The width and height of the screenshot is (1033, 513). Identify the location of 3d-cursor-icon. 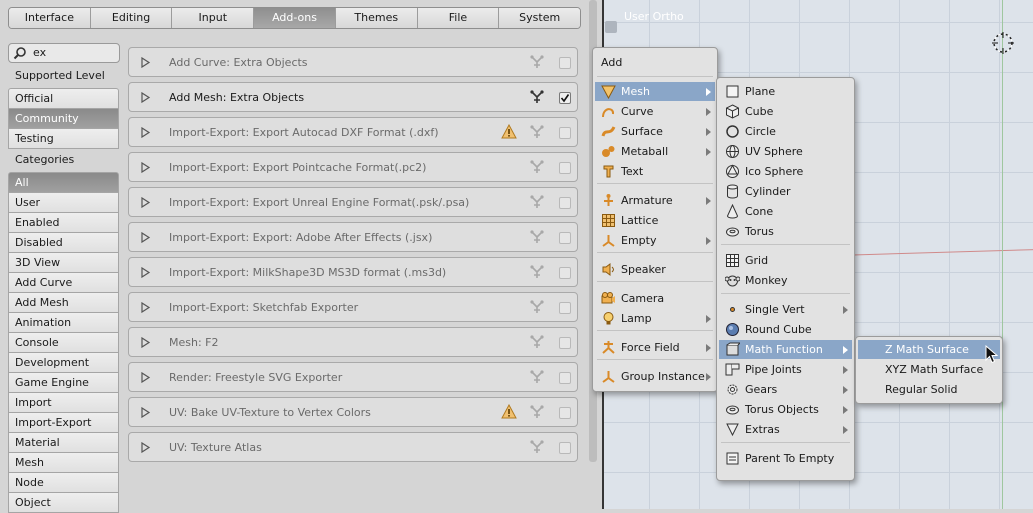
(1003, 43).